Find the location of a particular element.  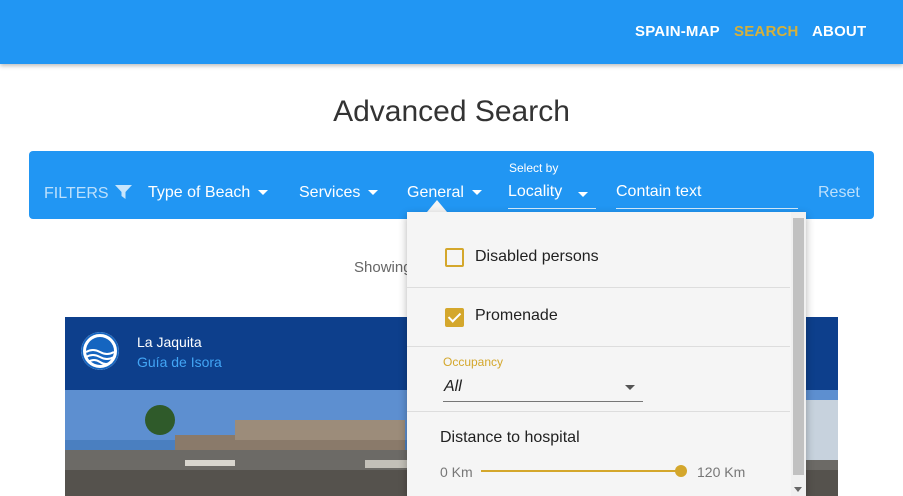

beach-name: La Jaquita is located at coordinates (169, 342).